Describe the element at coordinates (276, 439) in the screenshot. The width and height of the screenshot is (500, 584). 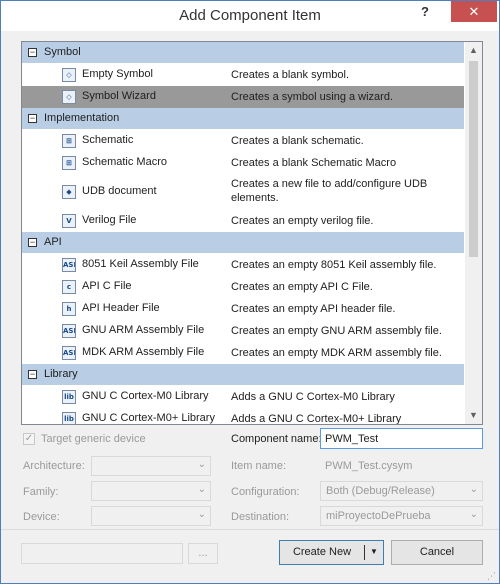
I see `component-name-label: Component name:` at that location.